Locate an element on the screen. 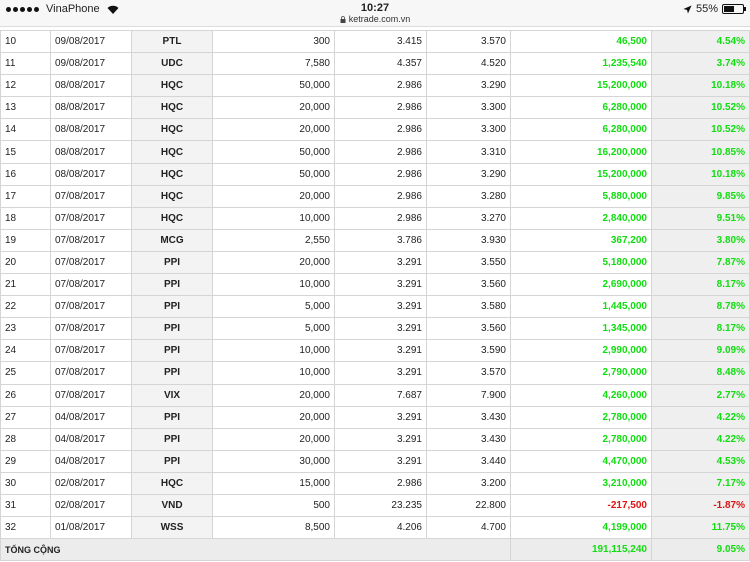 The width and height of the screenshot is (750, 562). row-number-cell: 21 is located at coordinates (25, 285).